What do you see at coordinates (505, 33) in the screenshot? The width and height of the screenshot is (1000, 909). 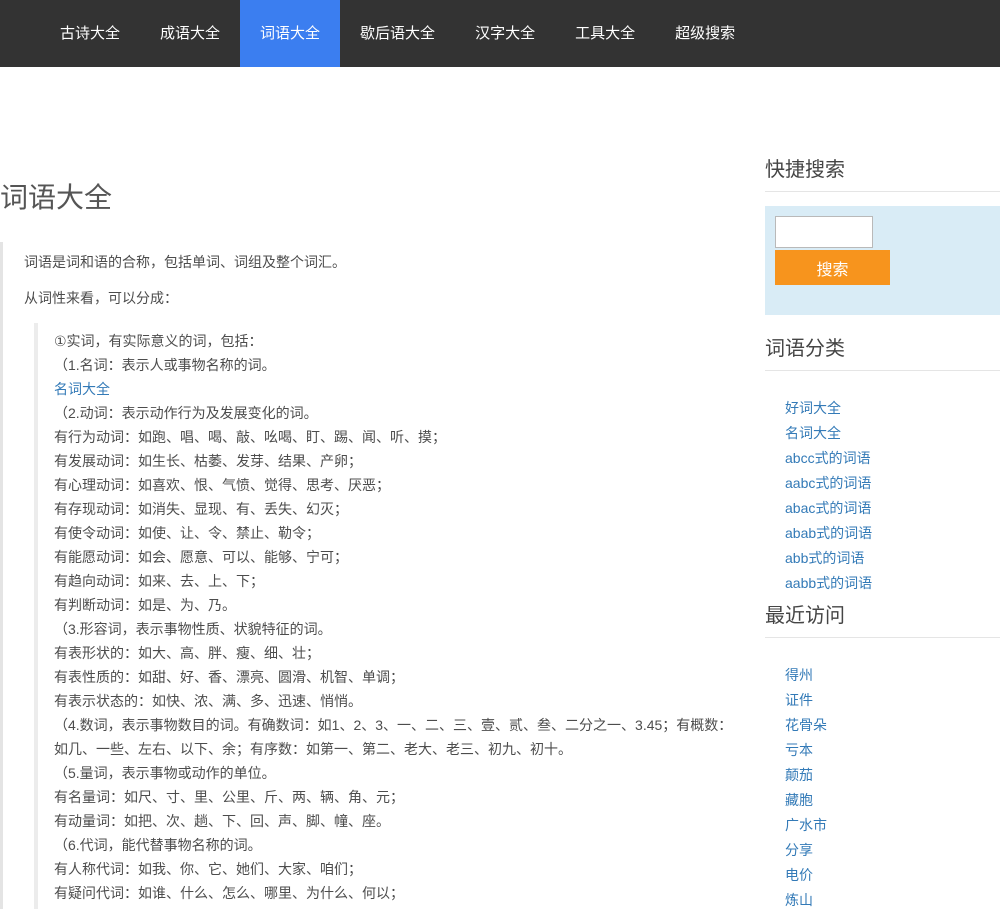 I see `nav-item-4: 汉字大全` at bounding box center [505, 33].